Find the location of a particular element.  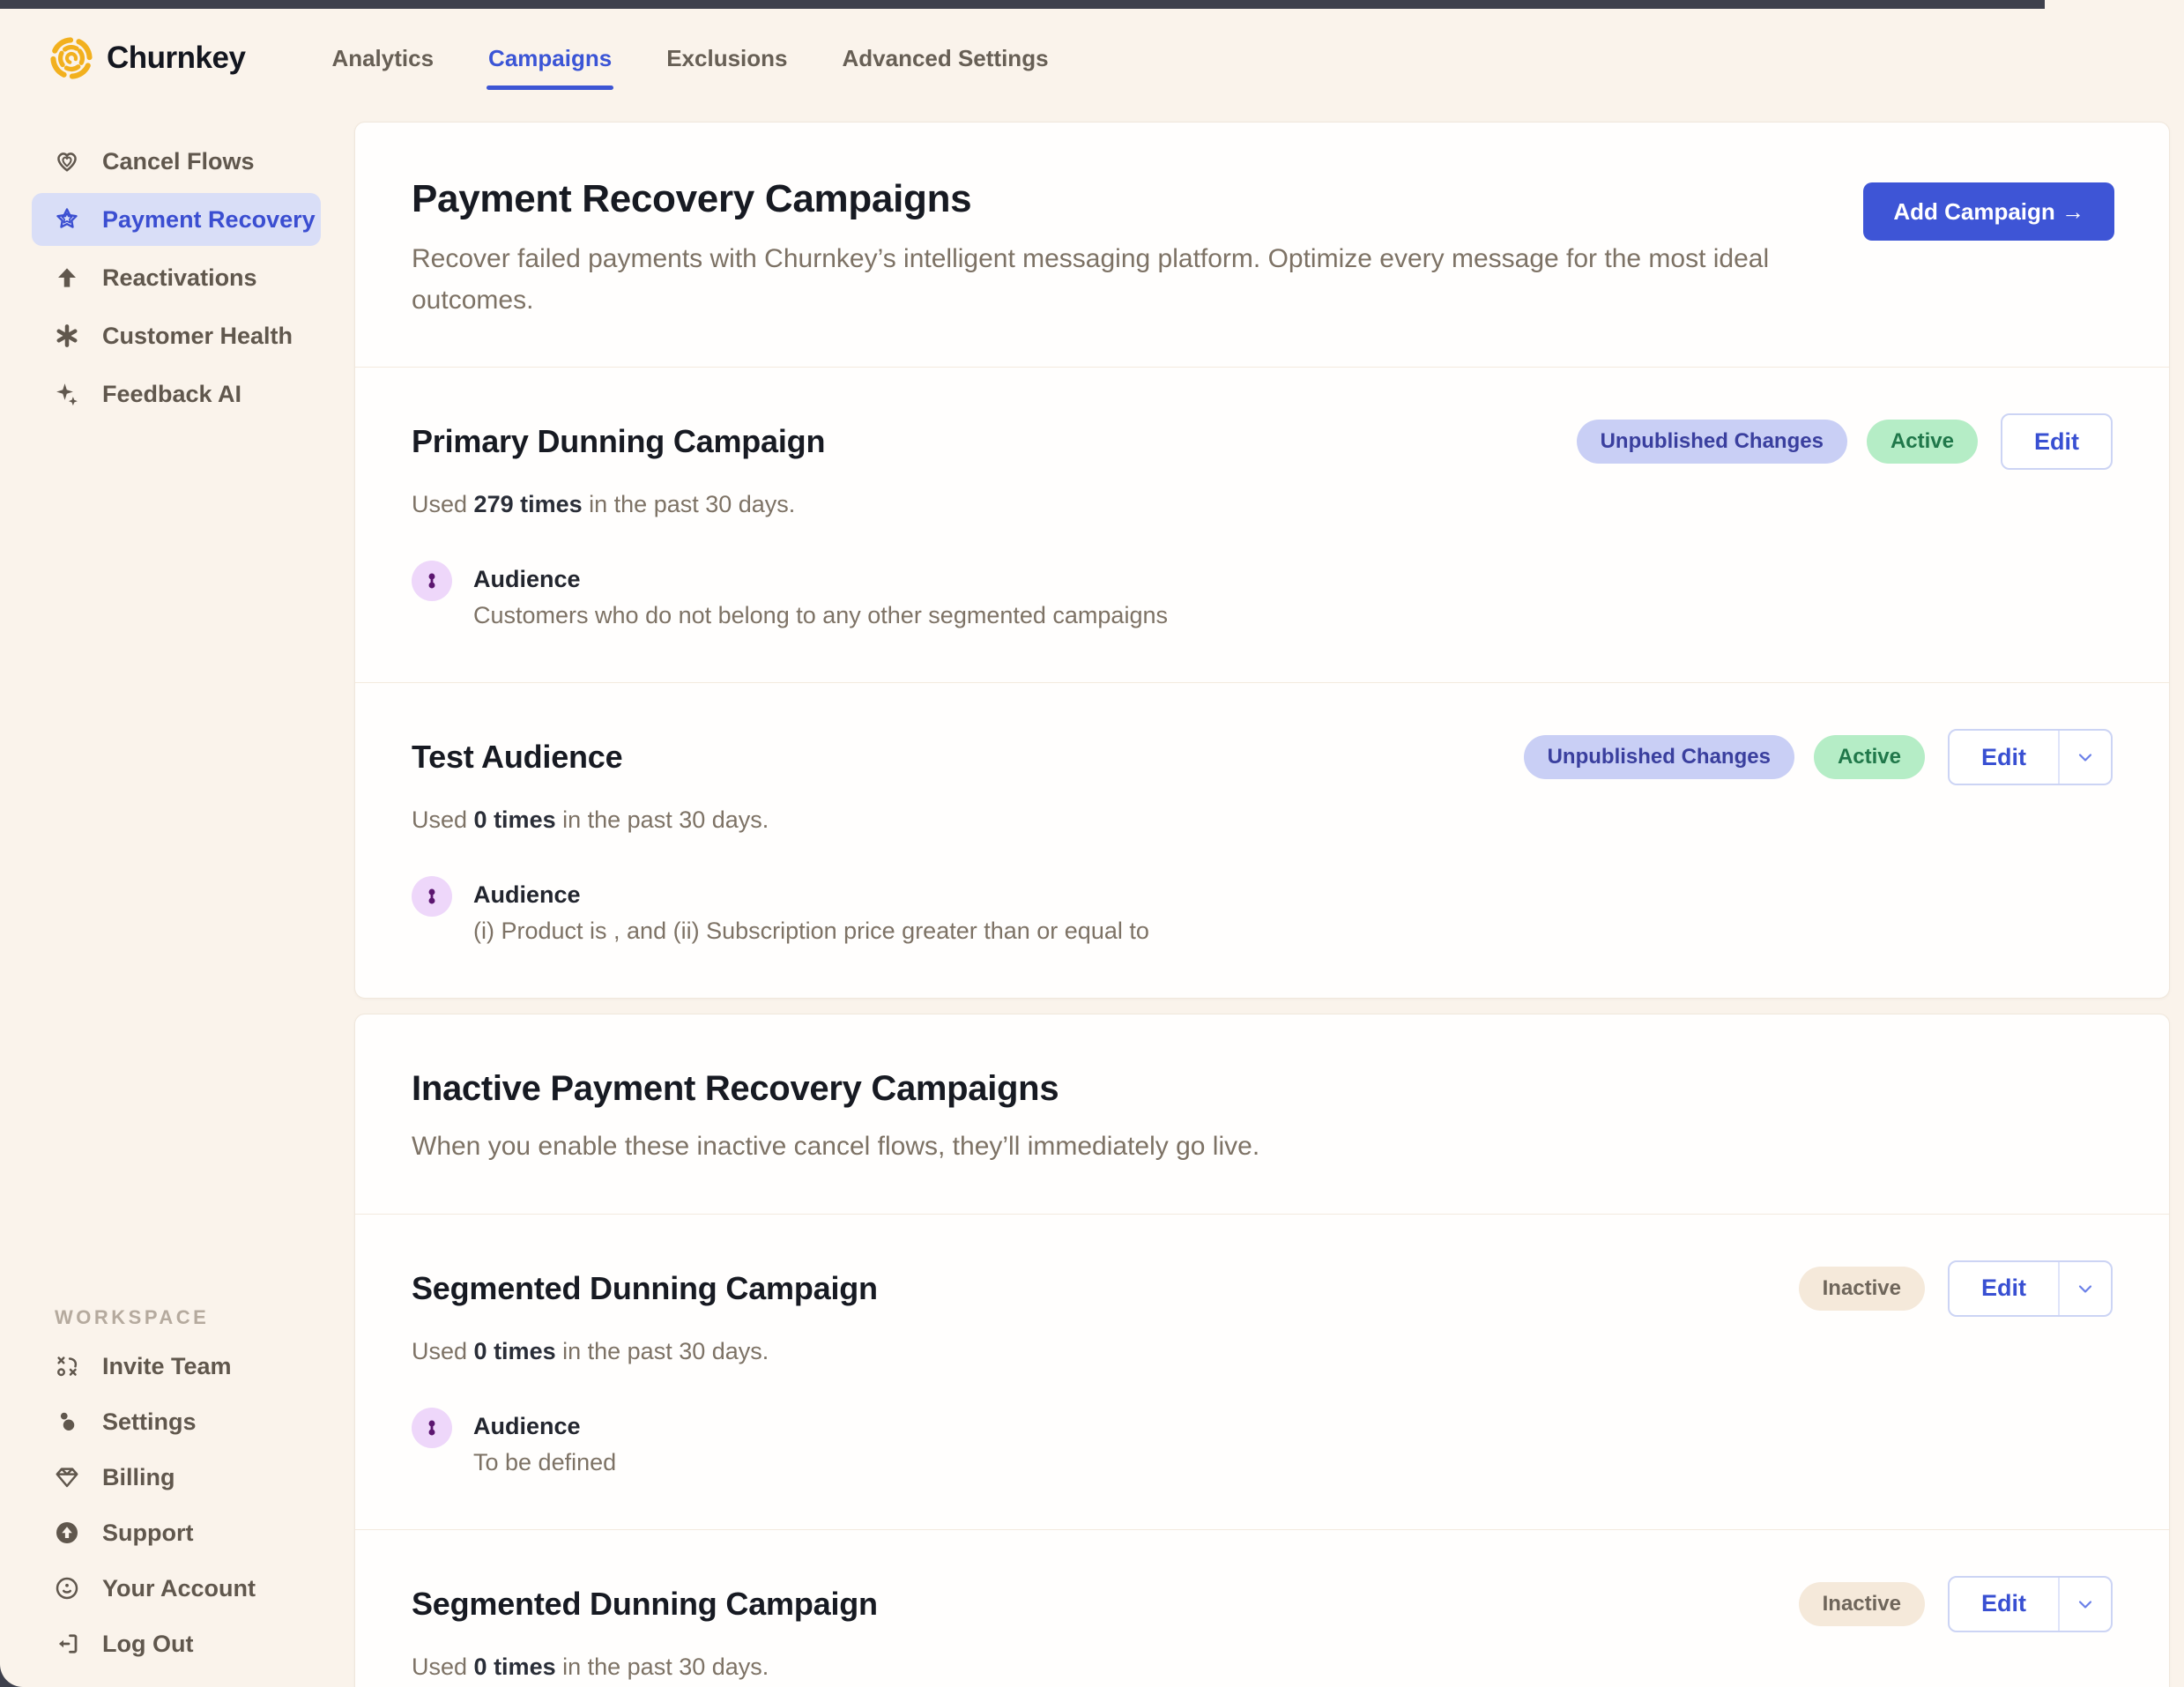

sidebar-item-settings: Settings is located at coordinates (176, 1421).